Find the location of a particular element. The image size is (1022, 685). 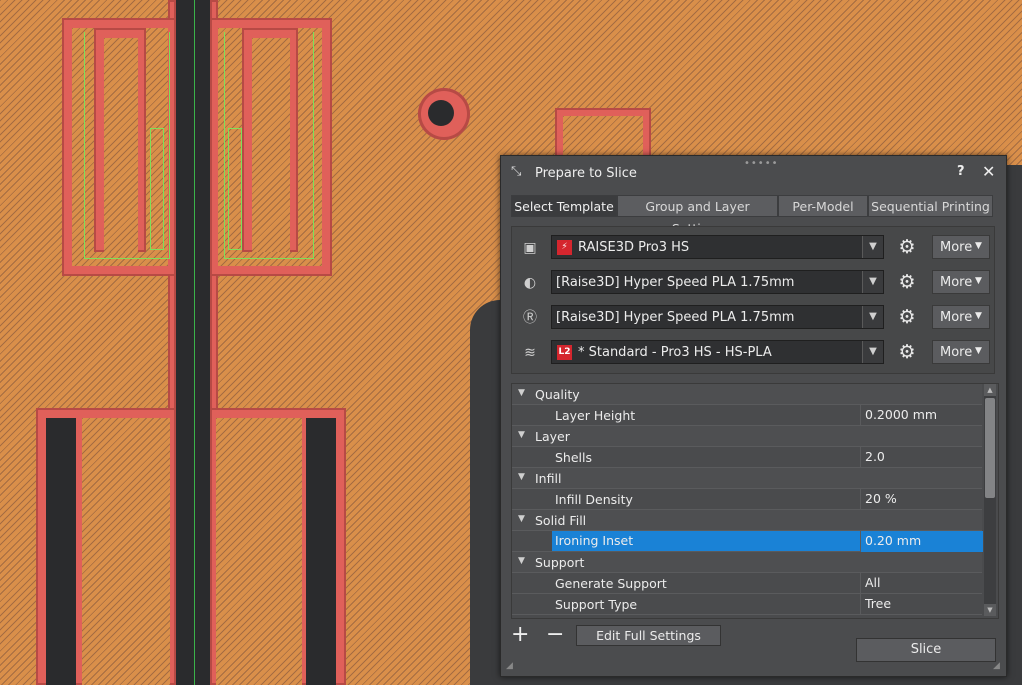

close-button: ✕ is located at coordinates (988, 171).